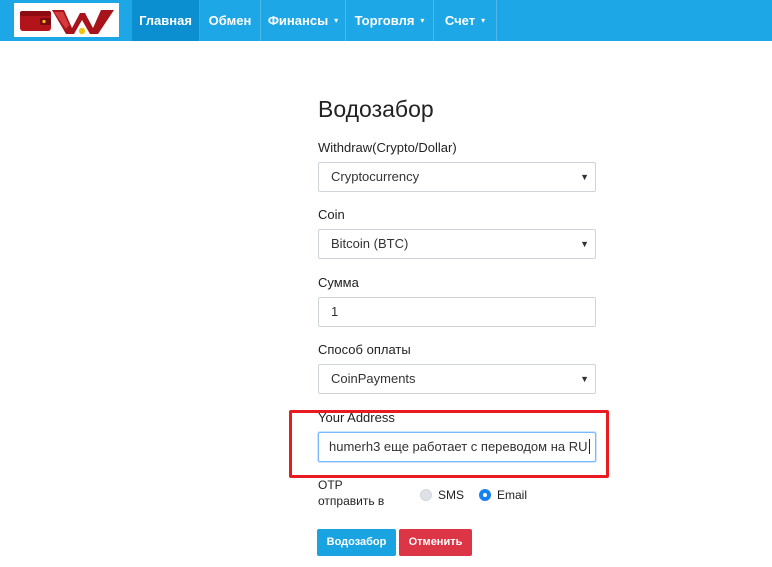 This screenshot has width=772, height=567. What do you see at coordinates (457, 244) in the screenshot?
I see `coin-select: Bitcoin (BTC) ▼` at bounding box center [457, 244].